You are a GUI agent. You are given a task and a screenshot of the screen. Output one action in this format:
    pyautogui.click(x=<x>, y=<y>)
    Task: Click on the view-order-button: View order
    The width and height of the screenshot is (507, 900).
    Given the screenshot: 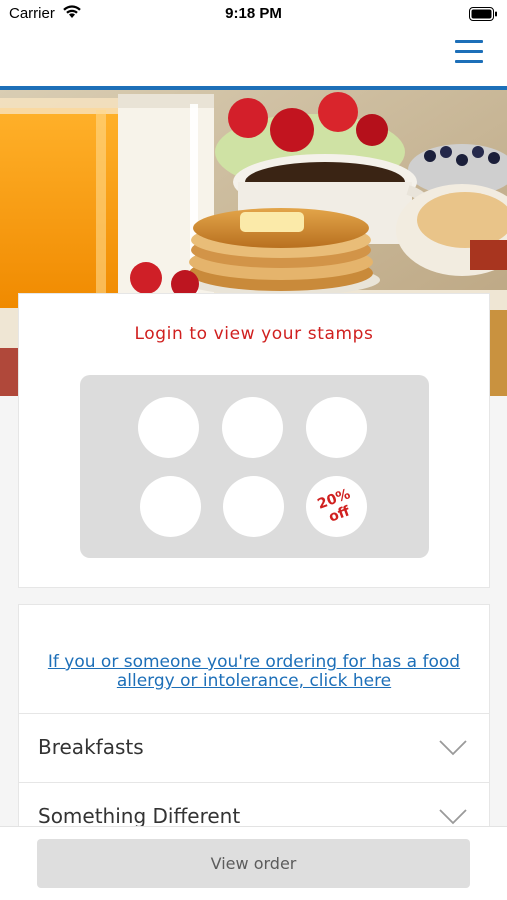 What is the action you would take?
    pyautogui.click(x=253, y=863)
    